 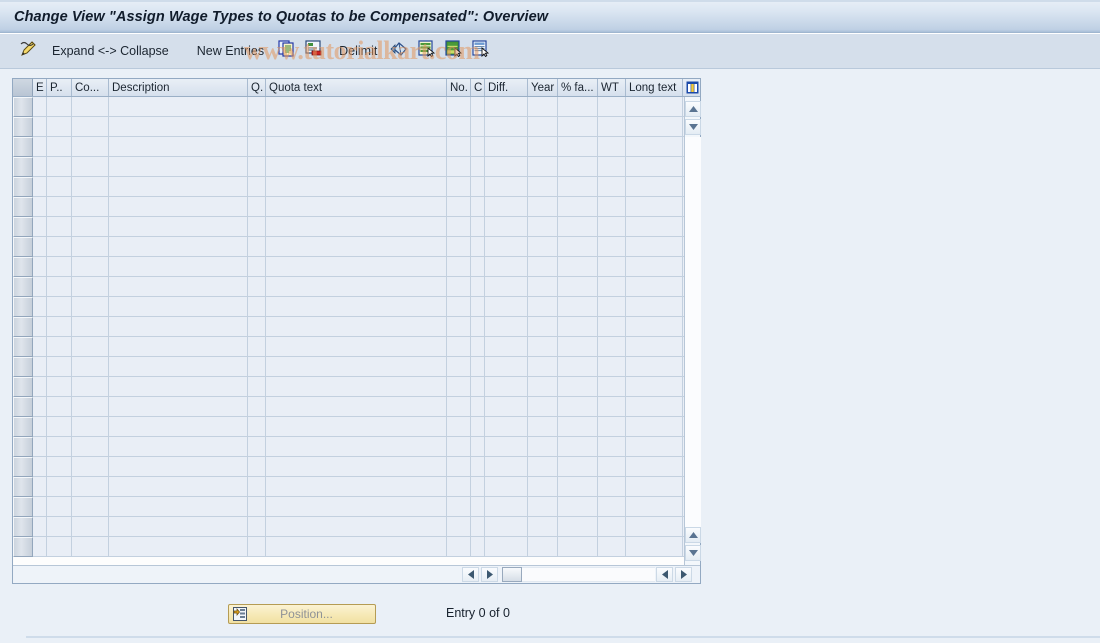 What do you see at coordinates (459, 87) in the screenshot?
I see `grid-column-header-no: No.` at bounding box center [459, 87].